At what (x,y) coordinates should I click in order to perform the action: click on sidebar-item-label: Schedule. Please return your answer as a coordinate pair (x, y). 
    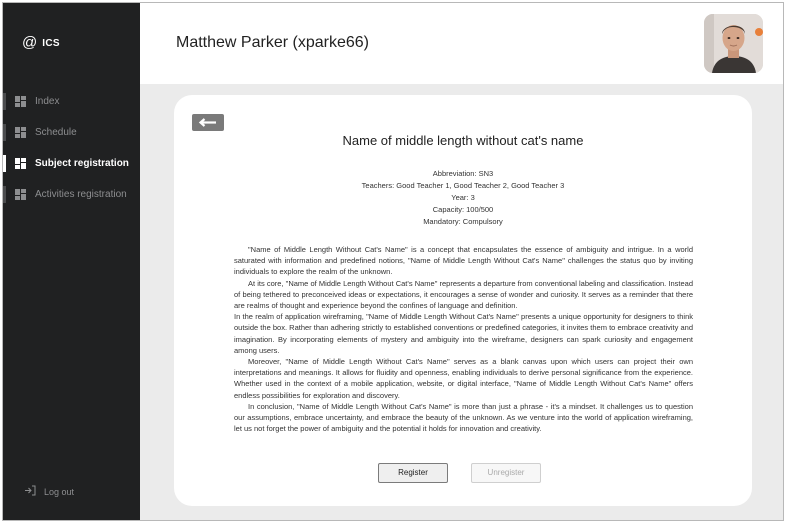
    Looking at the image, I should click on (56, 132).